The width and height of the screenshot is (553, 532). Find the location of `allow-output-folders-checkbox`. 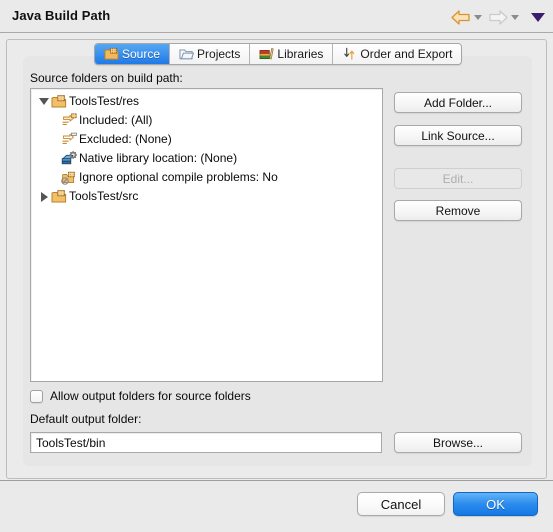

allow-output-folders-checkbox is located at coordinates (36, 396).